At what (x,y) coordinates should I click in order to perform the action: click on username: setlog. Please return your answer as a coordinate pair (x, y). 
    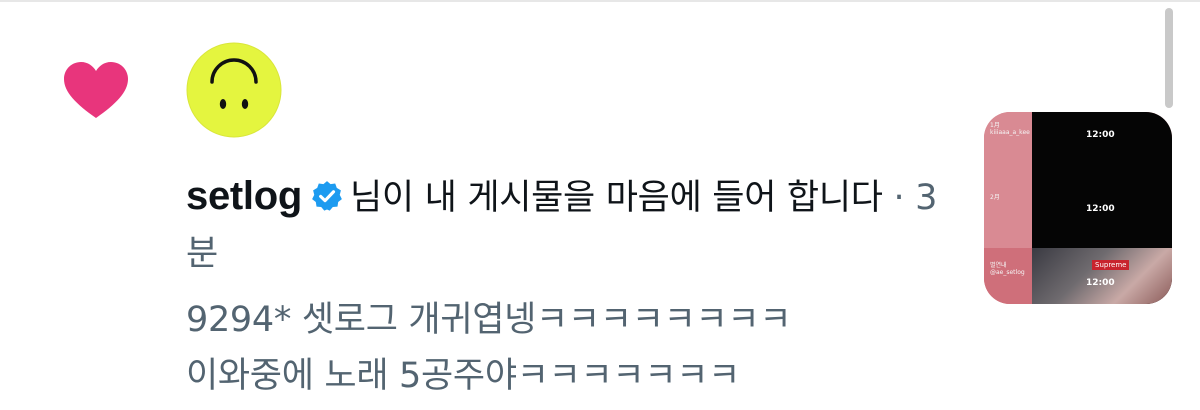
    Looking at the image, I should click on (244, 196).